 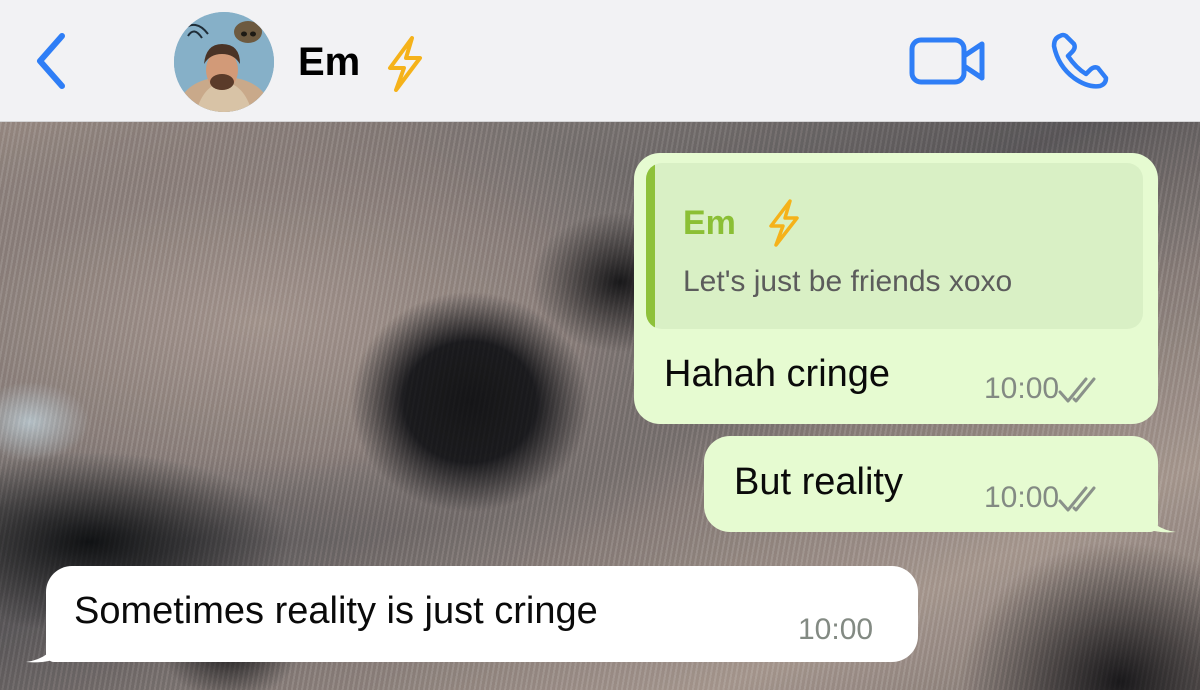 I want to click on back-button, so click(x=51, y=61).